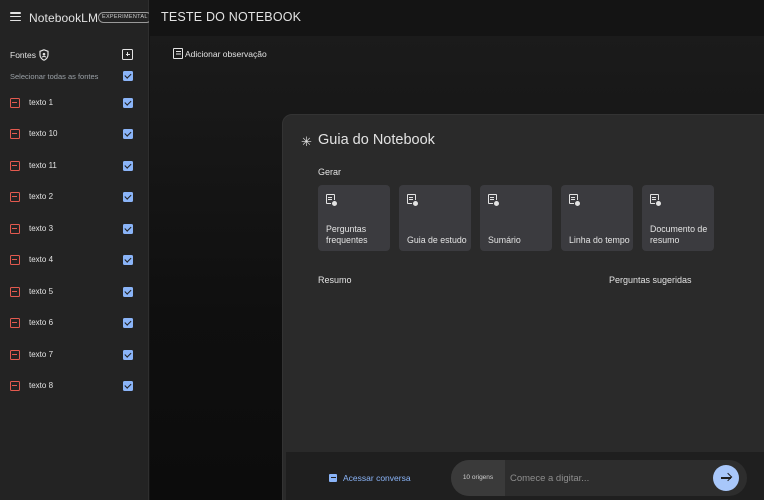 The width and height of the screenshot is (764, 500). Describe the element at coordinates (41, 291) in the screenshot. I see `source-label: texto 5` at that location.